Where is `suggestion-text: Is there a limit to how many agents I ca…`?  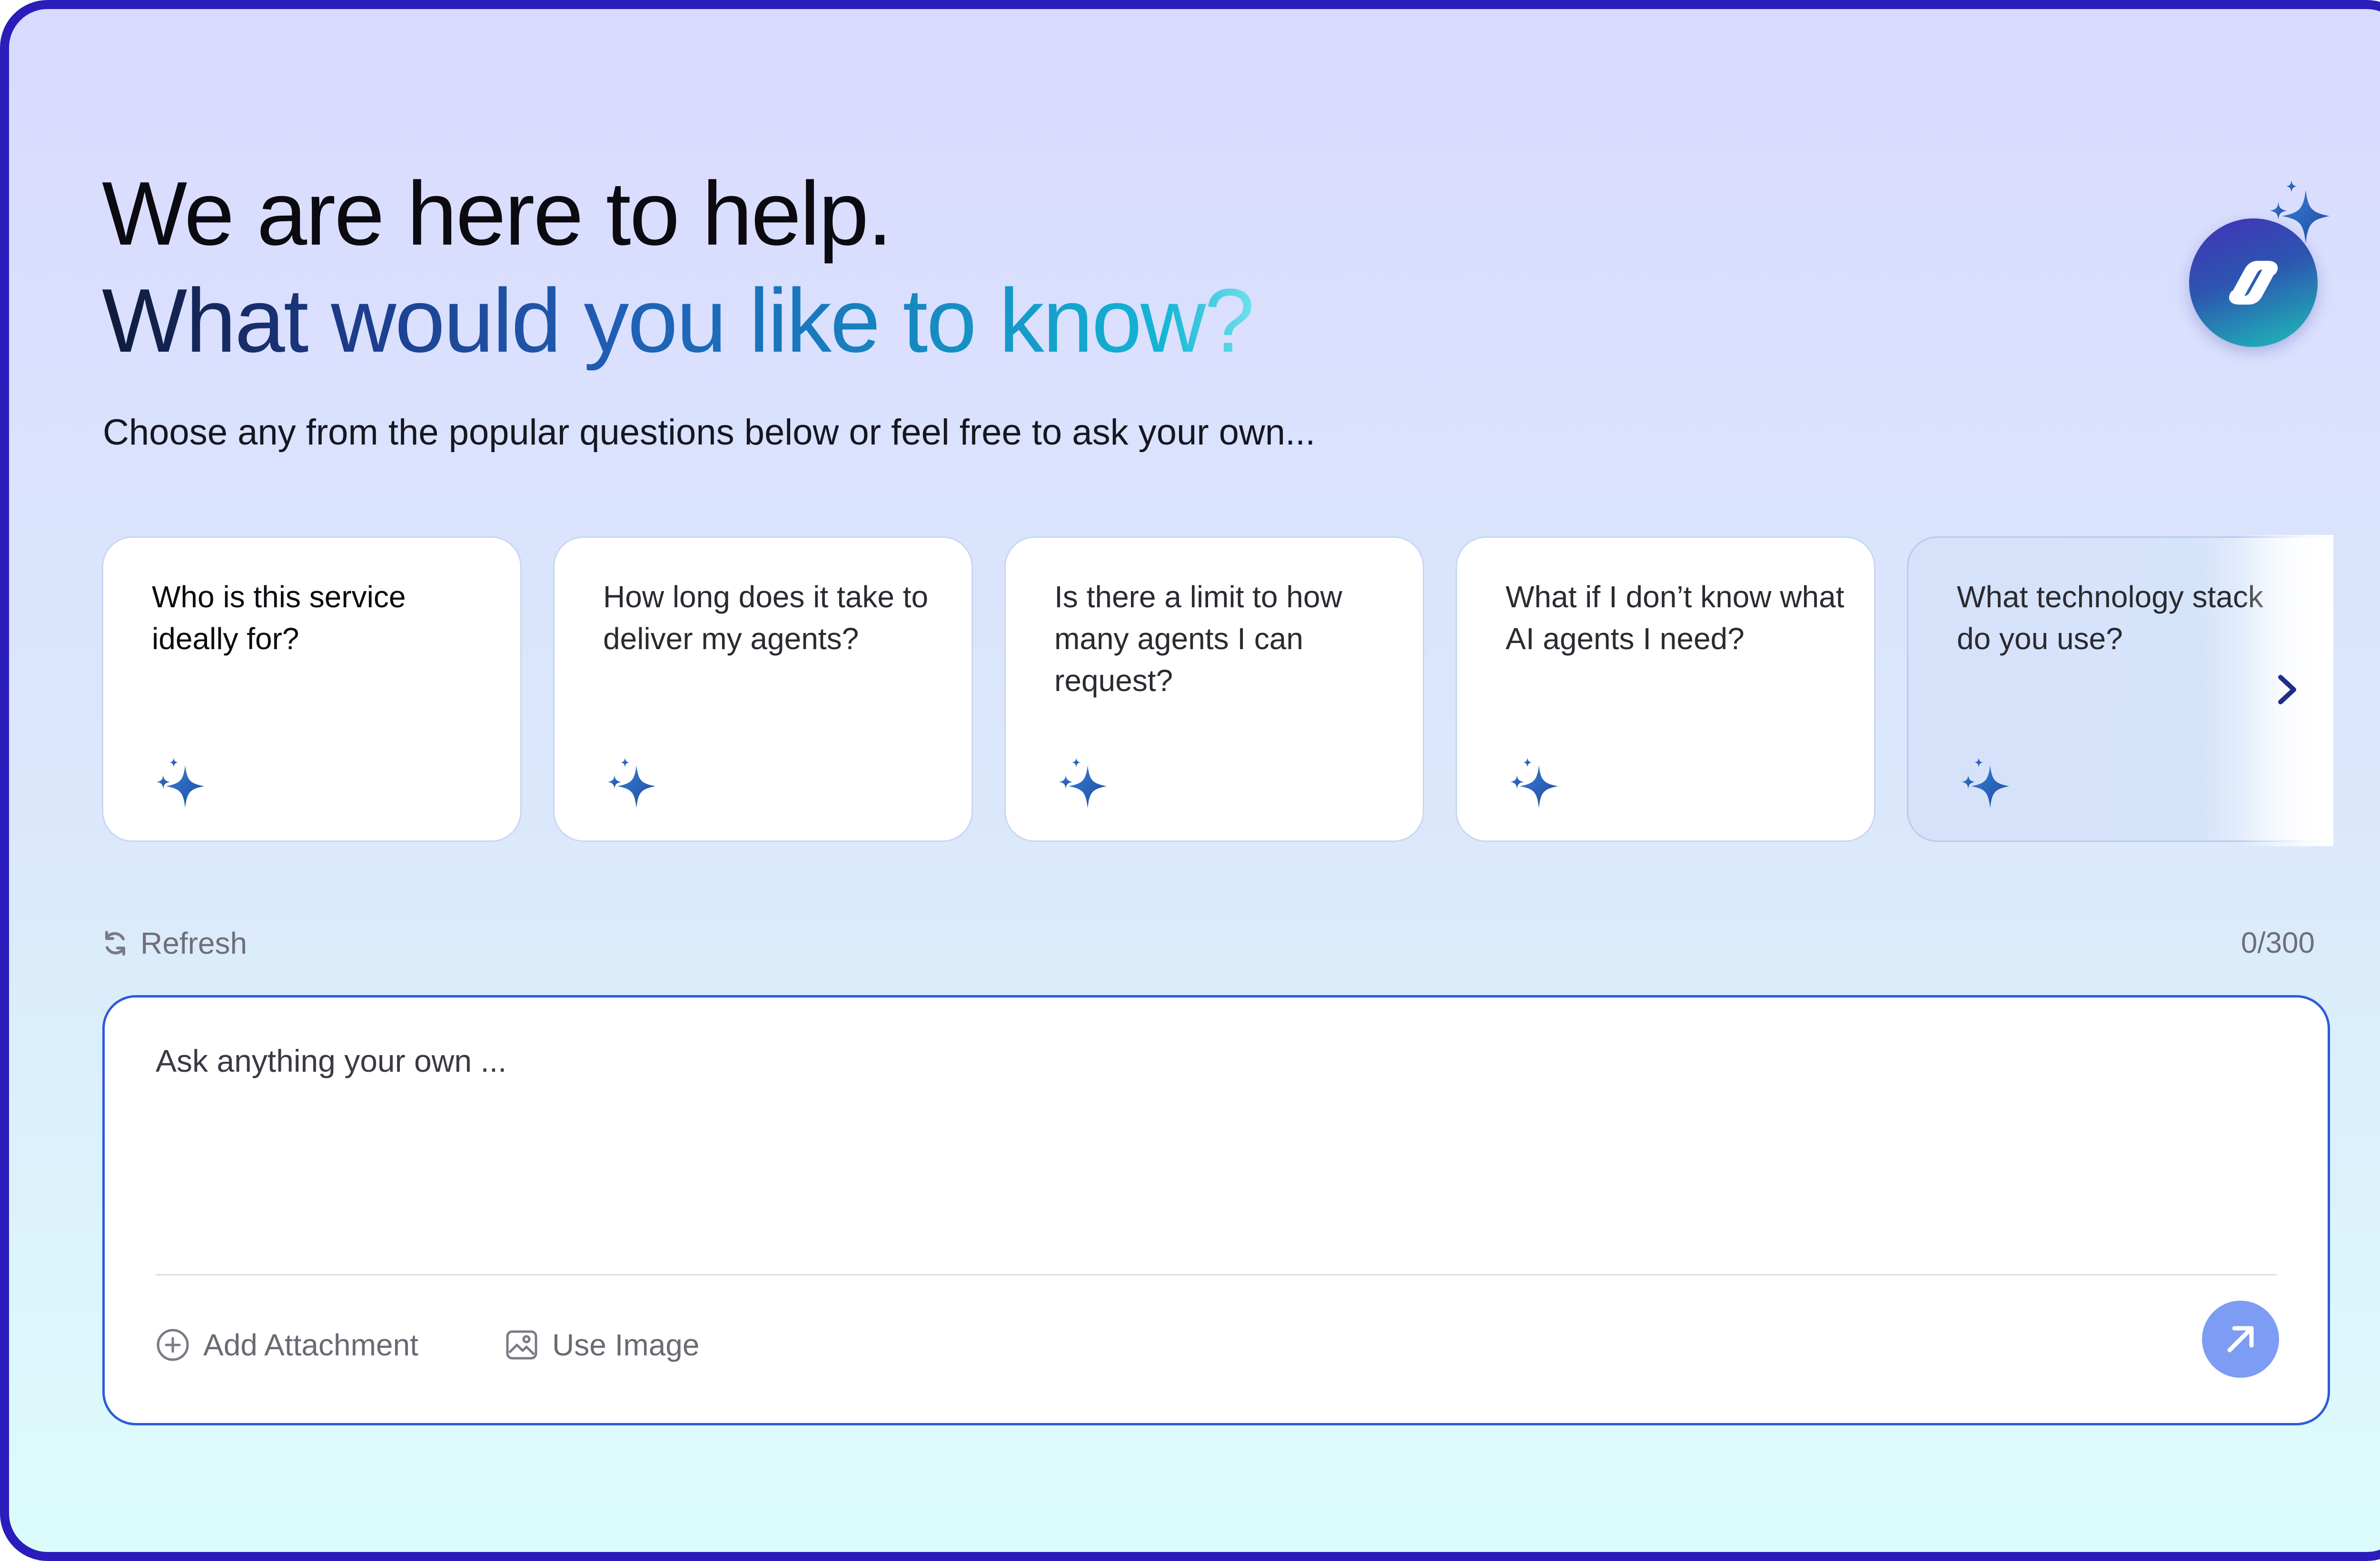 suggestion-text: Is there a limit to how many agents I ca… is located at coordinates (1198, 639).